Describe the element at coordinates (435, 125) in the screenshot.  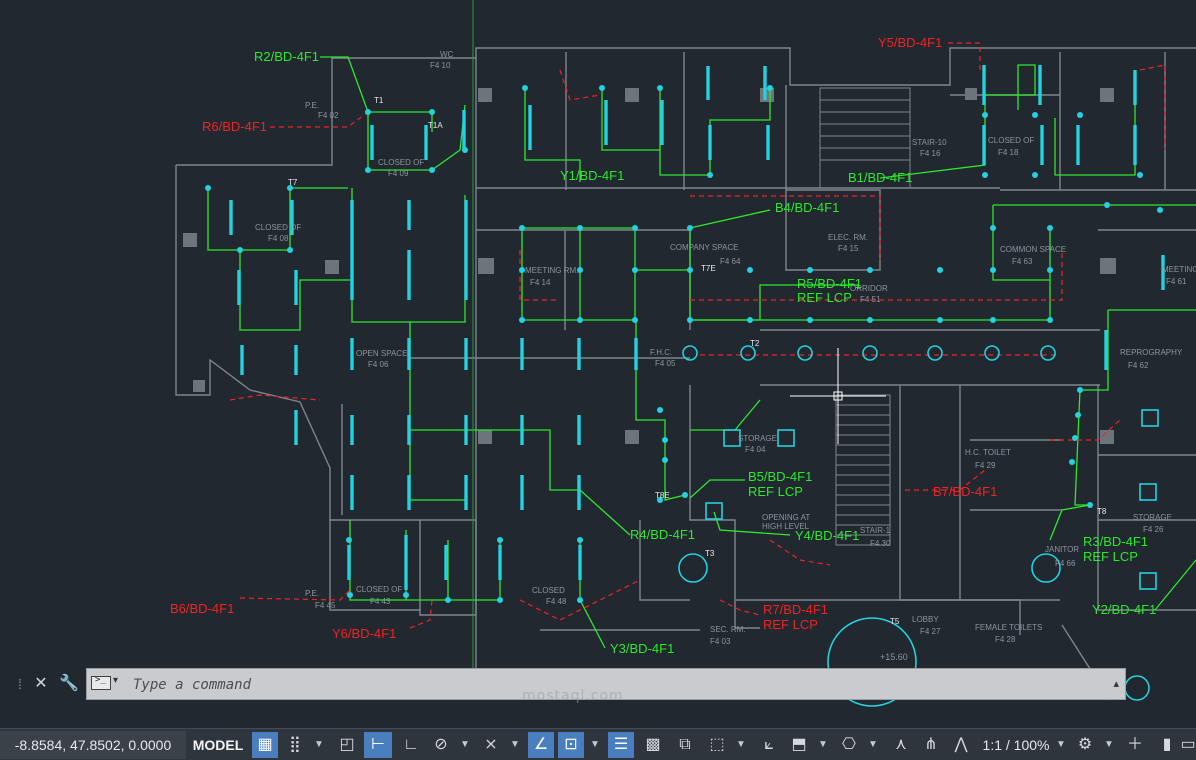
I see `fixture-tag: T1A` at that location.